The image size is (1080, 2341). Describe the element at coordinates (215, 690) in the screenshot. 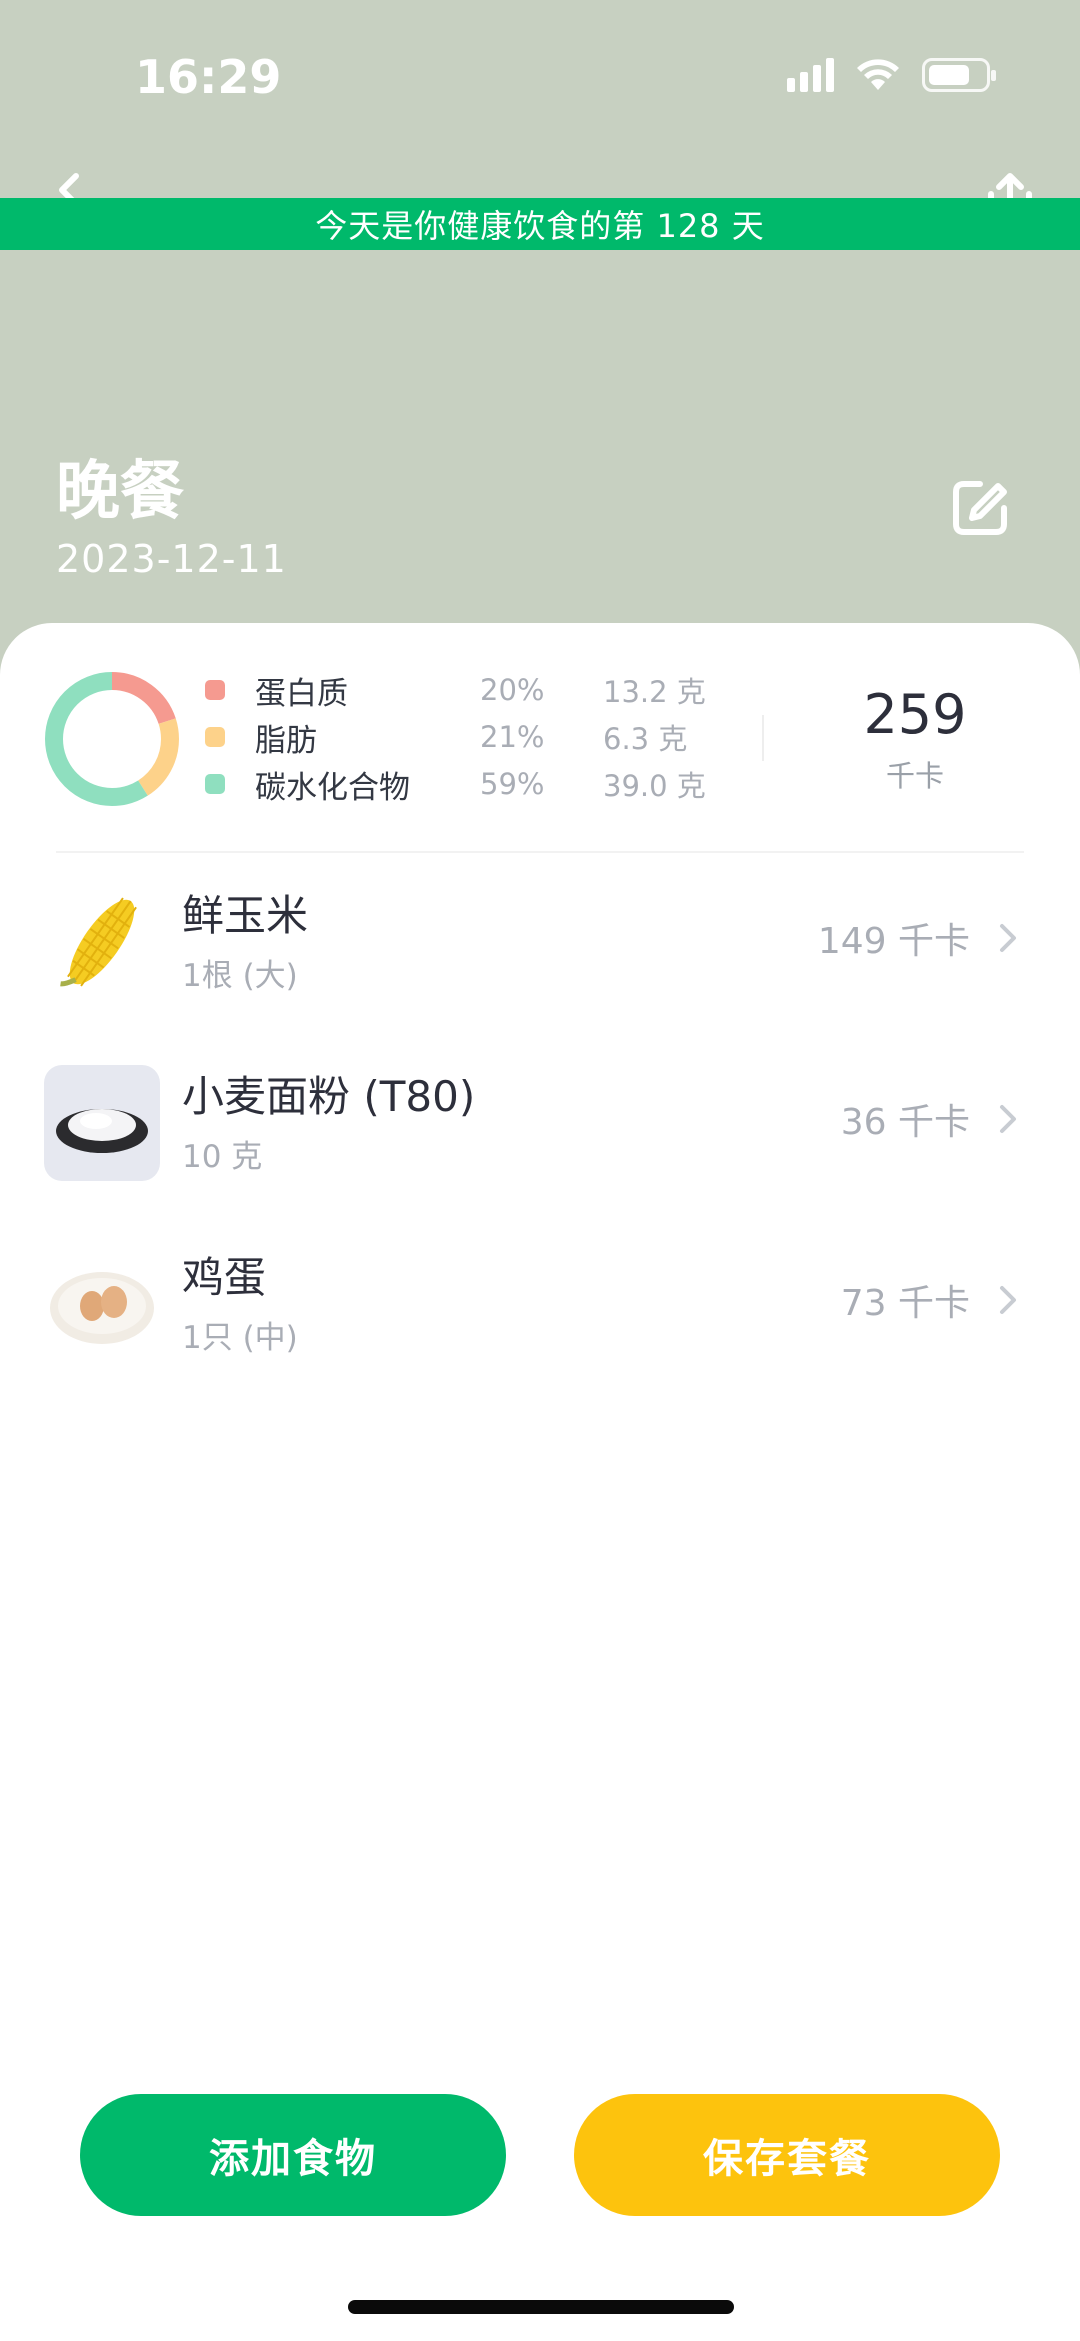

I see `protein-legend-dot` at that location.